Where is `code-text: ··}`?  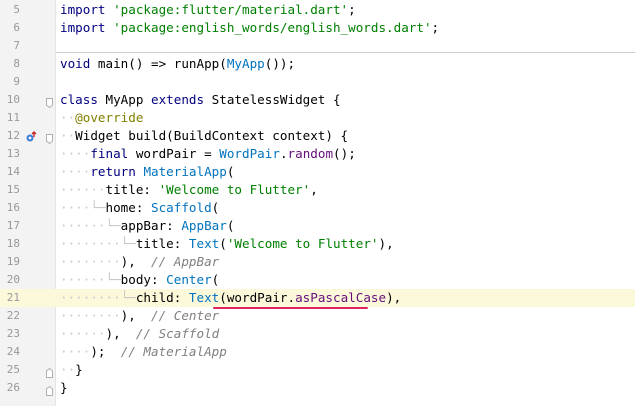 code-text: ··} is located at coordinates (71, 370).